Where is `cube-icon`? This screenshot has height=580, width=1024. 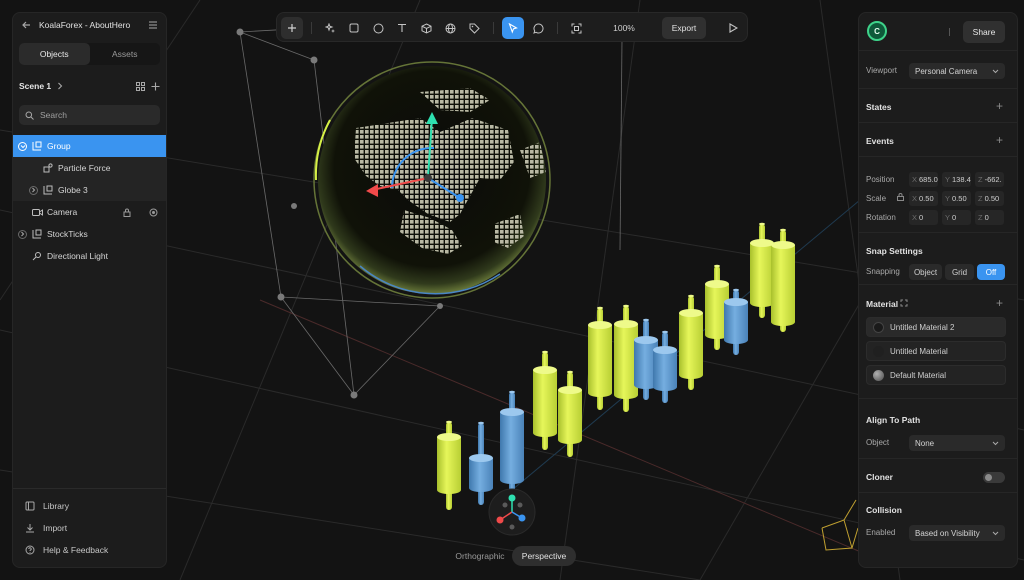
cube-icon is located at coordinates (426, 28).